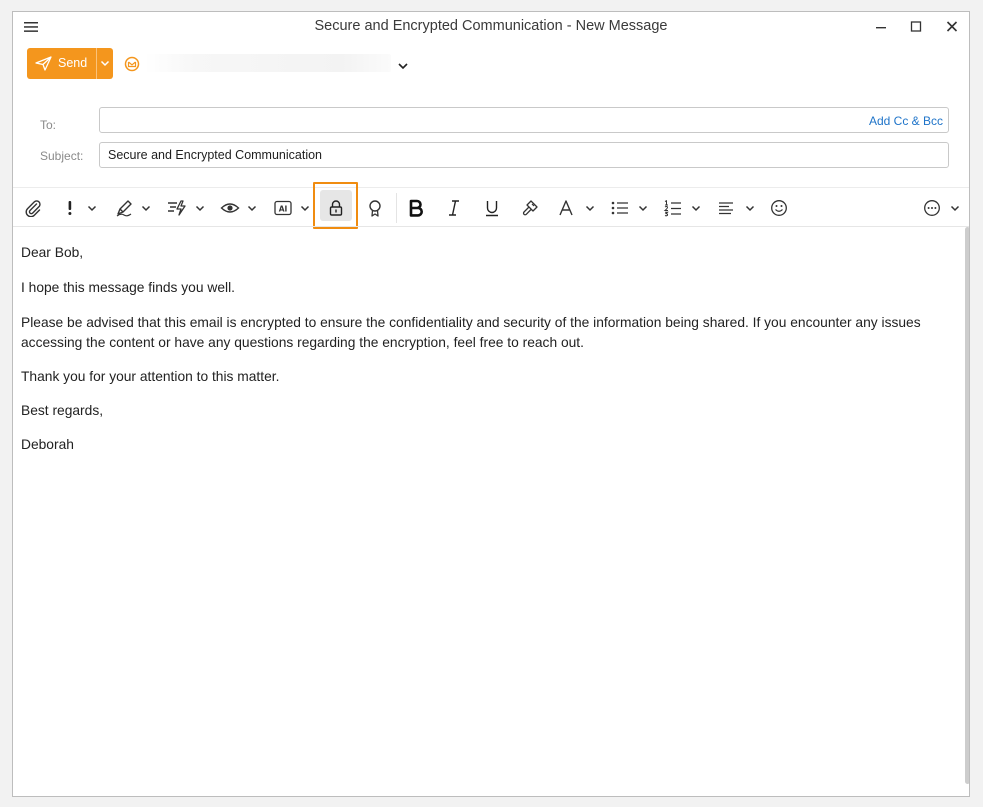 This screenshot has width=983, height=807. I want to click on body-paragraph: Best regards,, so click(62, 410).